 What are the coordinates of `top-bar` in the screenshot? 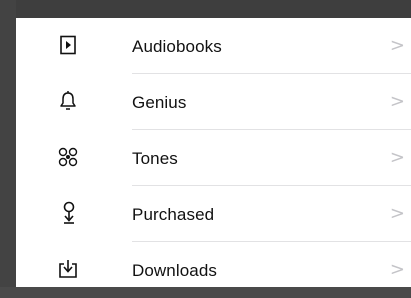 It's located at (205, 10).